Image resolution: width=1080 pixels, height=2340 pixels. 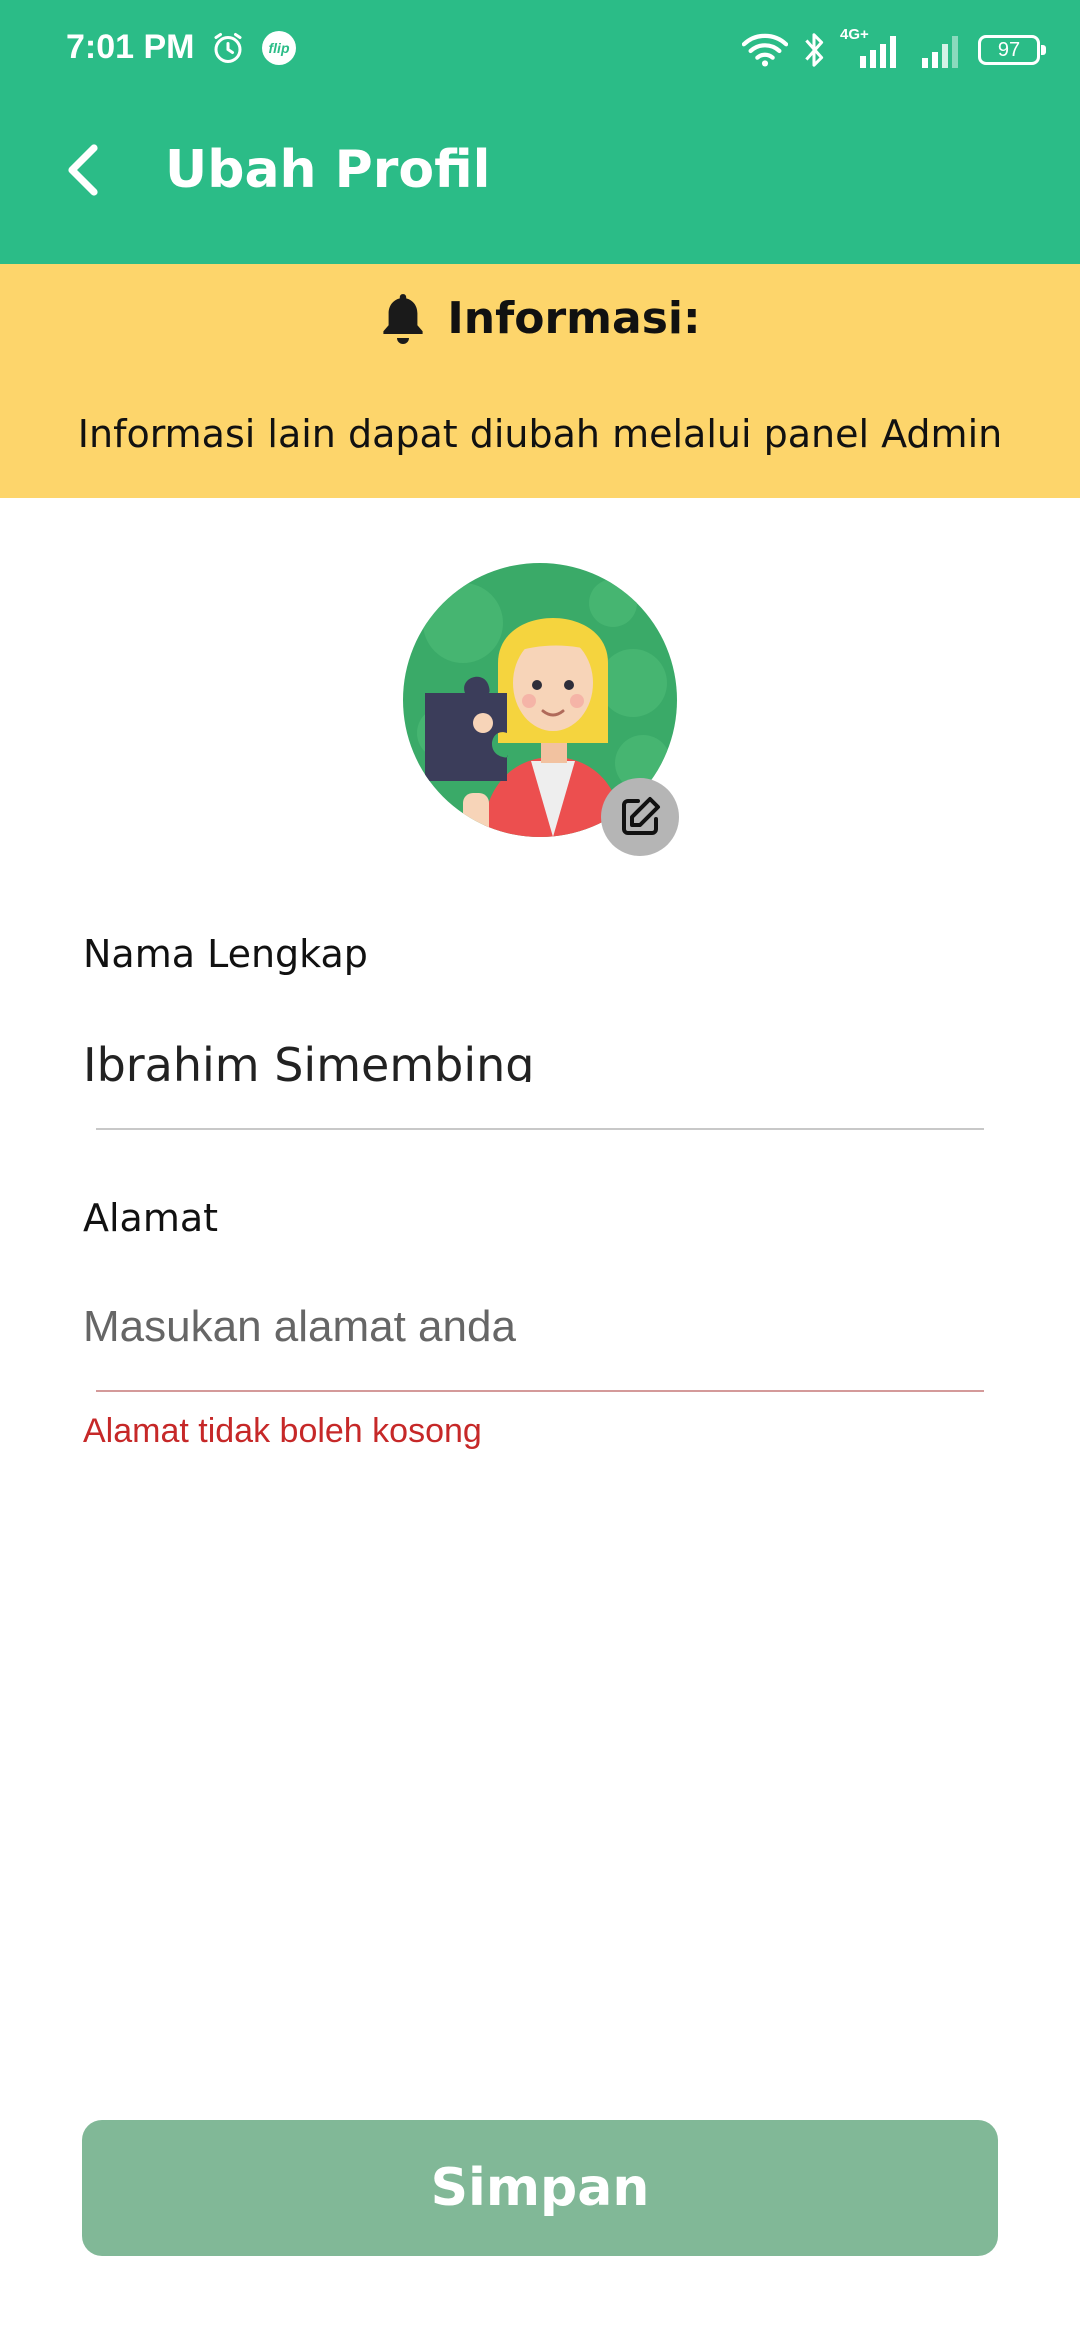 I want to click on save-button-label: Simpan, so click(x=540, y=2188).